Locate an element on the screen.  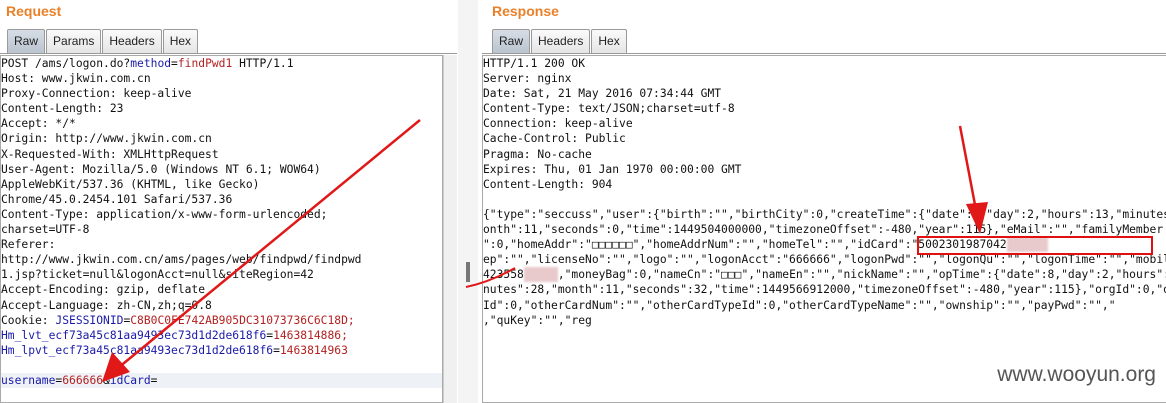
connector-stroke is located at coordinates (490, 277).